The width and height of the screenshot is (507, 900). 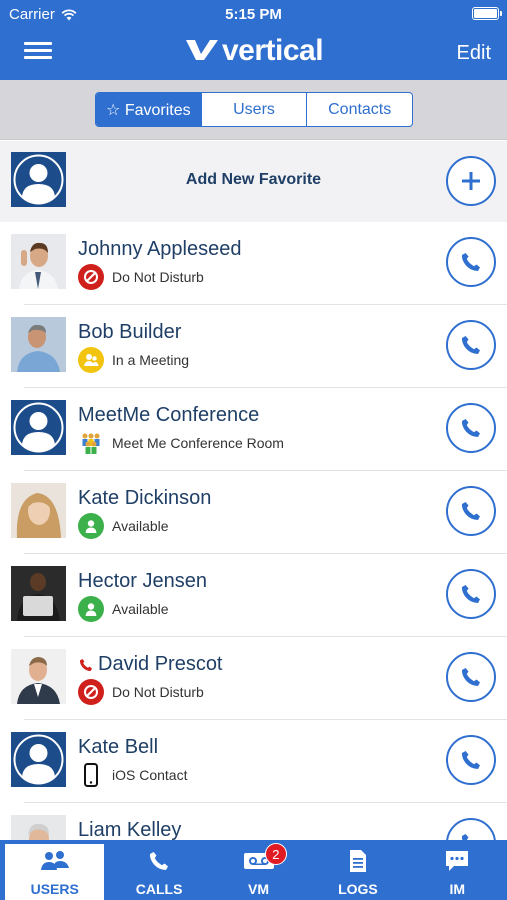 I want to click on tab-logs: LOGS, so click(x=357, y=870).